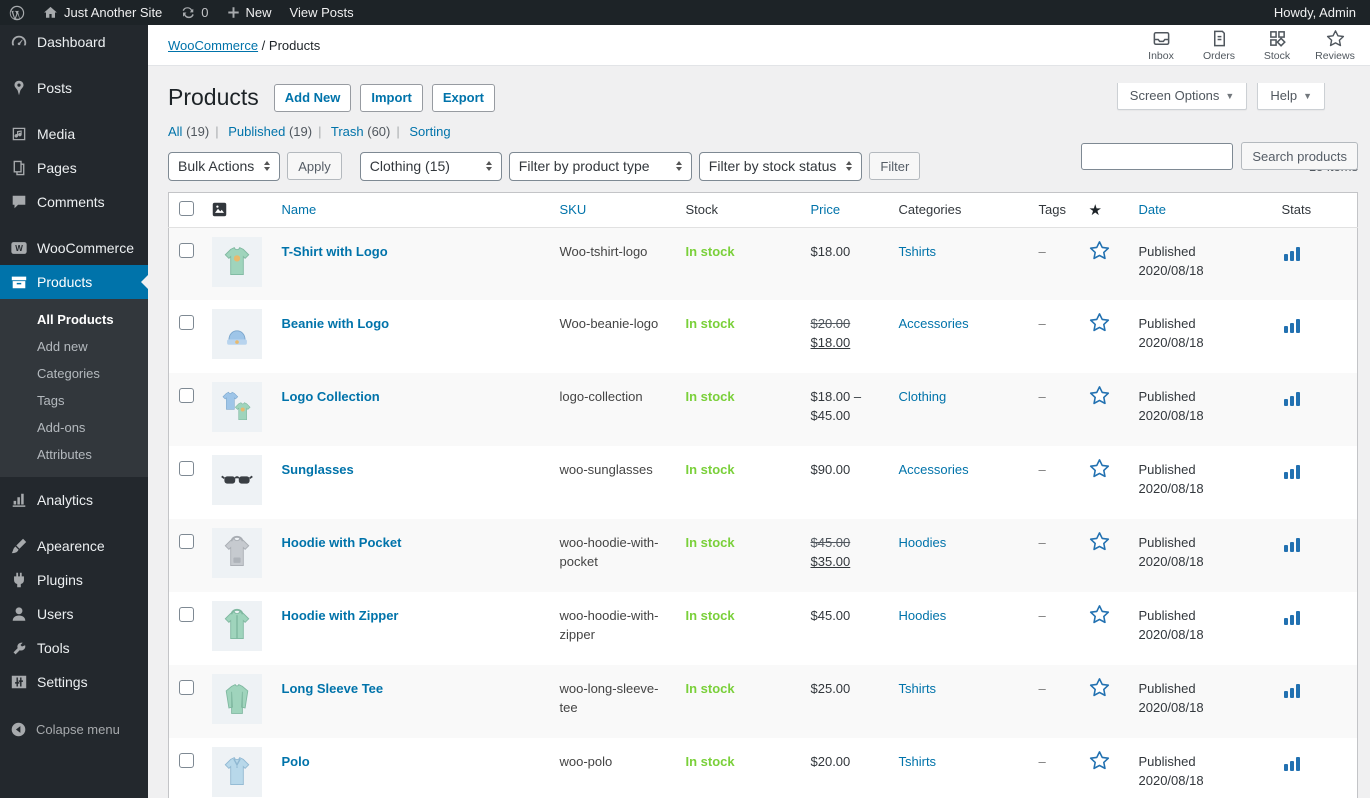 This screenshot has height=798, width=1370. I want to click on sort-by-price-header: Price, so click(826, 209).